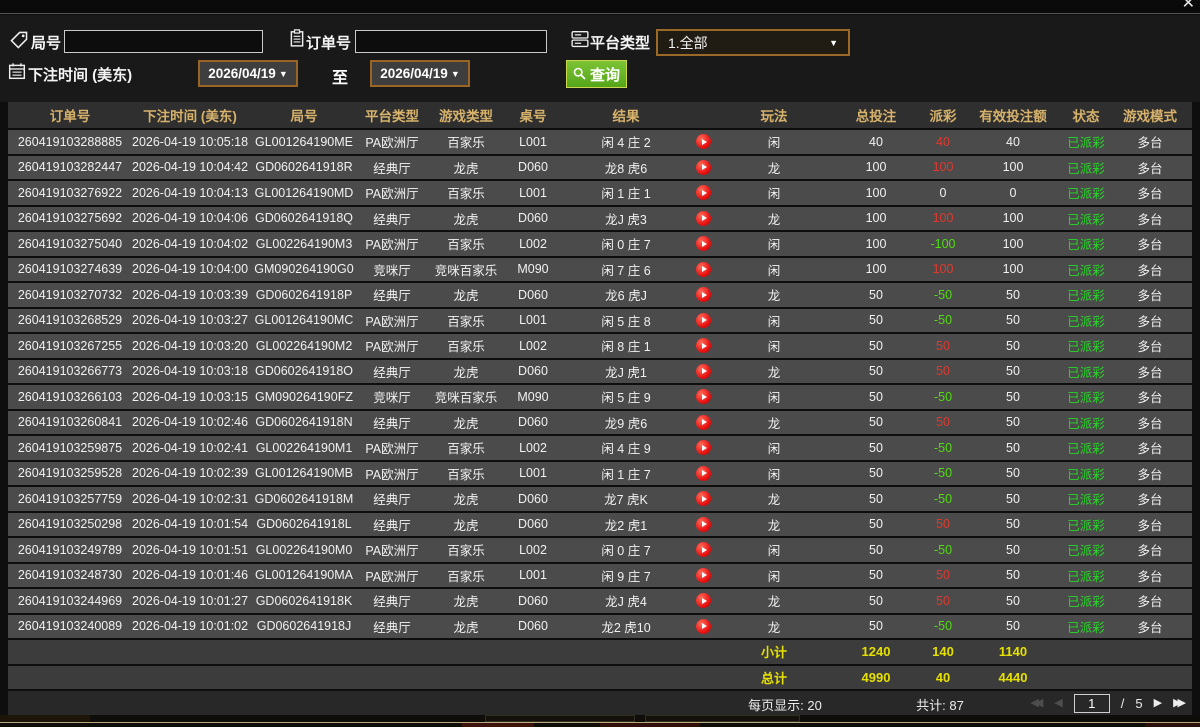 The image size is (1200, 727). What do you see at coordinates (639, 549) in the screenshot?
I see `cell-result: 闲 0 庄 7` at bounding box center [639, 549].